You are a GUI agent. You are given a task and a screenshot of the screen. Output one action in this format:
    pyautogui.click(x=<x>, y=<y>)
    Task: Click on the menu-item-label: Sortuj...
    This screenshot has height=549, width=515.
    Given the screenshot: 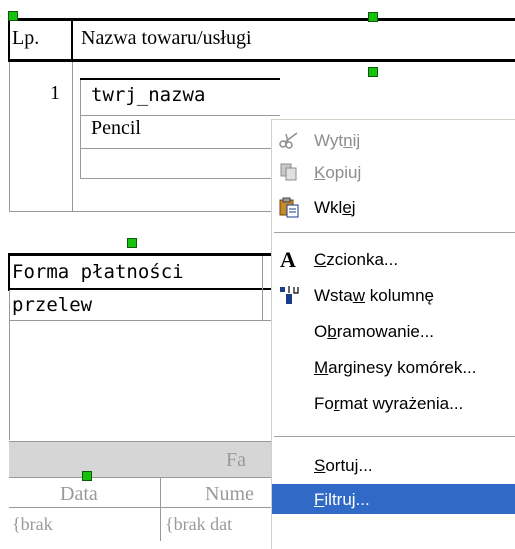 What is the action you would take?
    pyautogui.click(x=343, y=465)
    